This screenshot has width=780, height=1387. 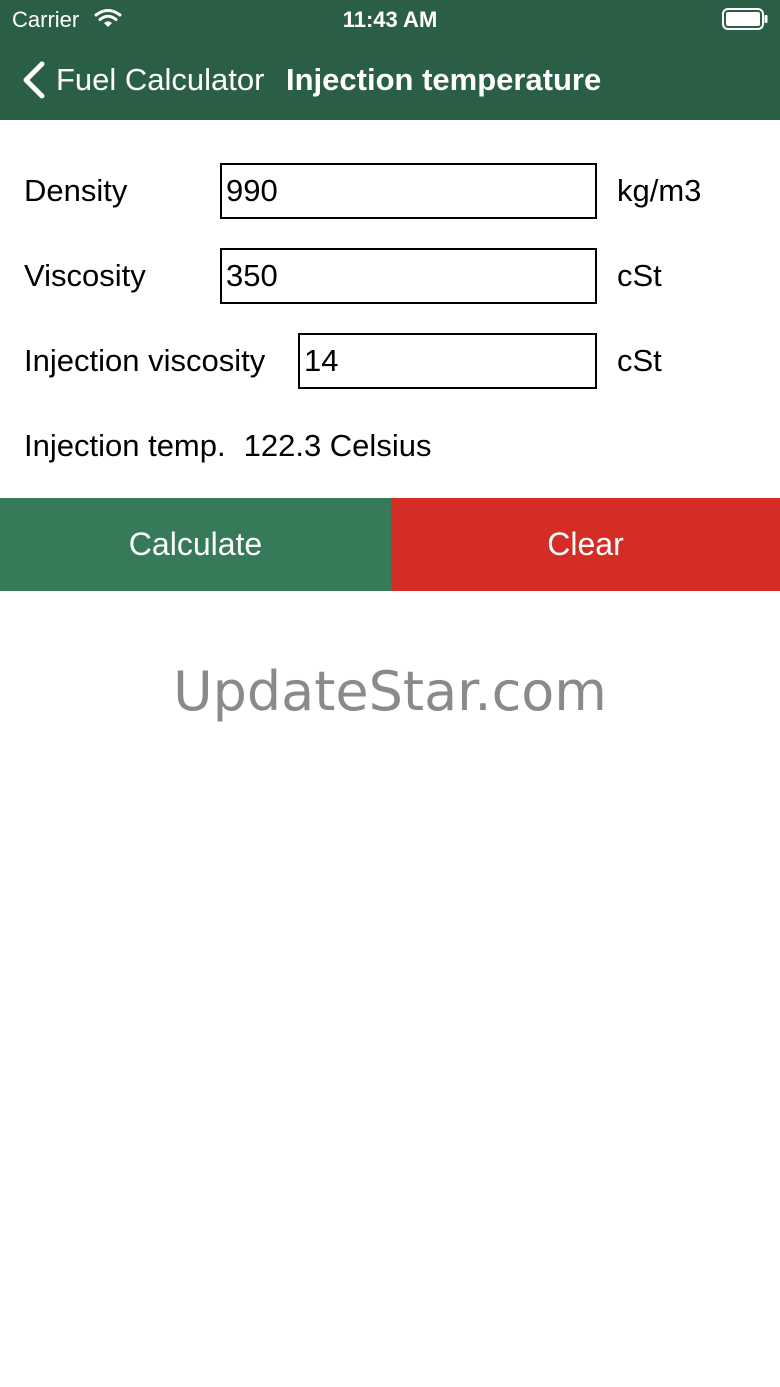 What do you see at coordinates (85, 275) in the screenshot?
I see `viscosity-label: Viscosity` at bounding box center [85, 275].